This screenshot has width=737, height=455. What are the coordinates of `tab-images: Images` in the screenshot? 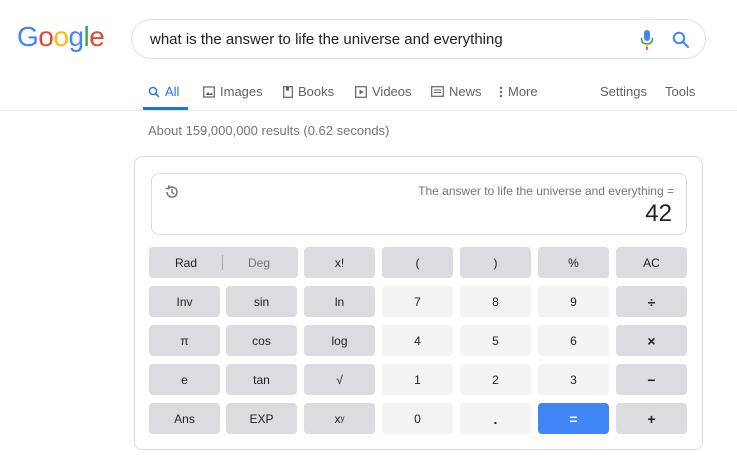 It's located at (233, 91).